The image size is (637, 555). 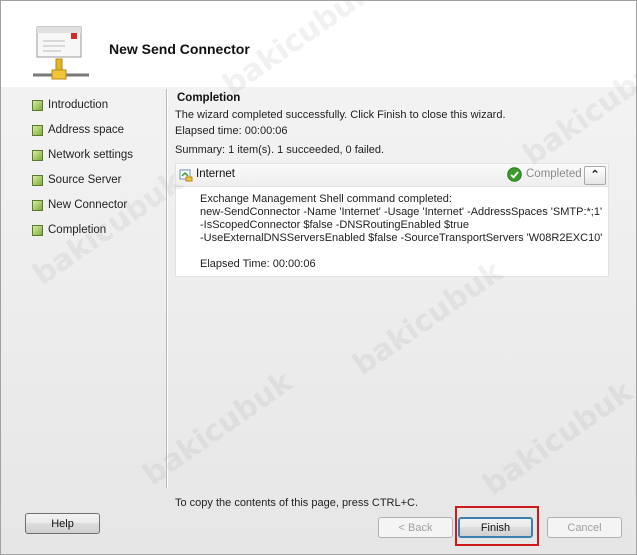 What do you see at coordinates (91, 155) in the screenshot?
I see `step-label: Network settings` at bounding box center [91, 155].